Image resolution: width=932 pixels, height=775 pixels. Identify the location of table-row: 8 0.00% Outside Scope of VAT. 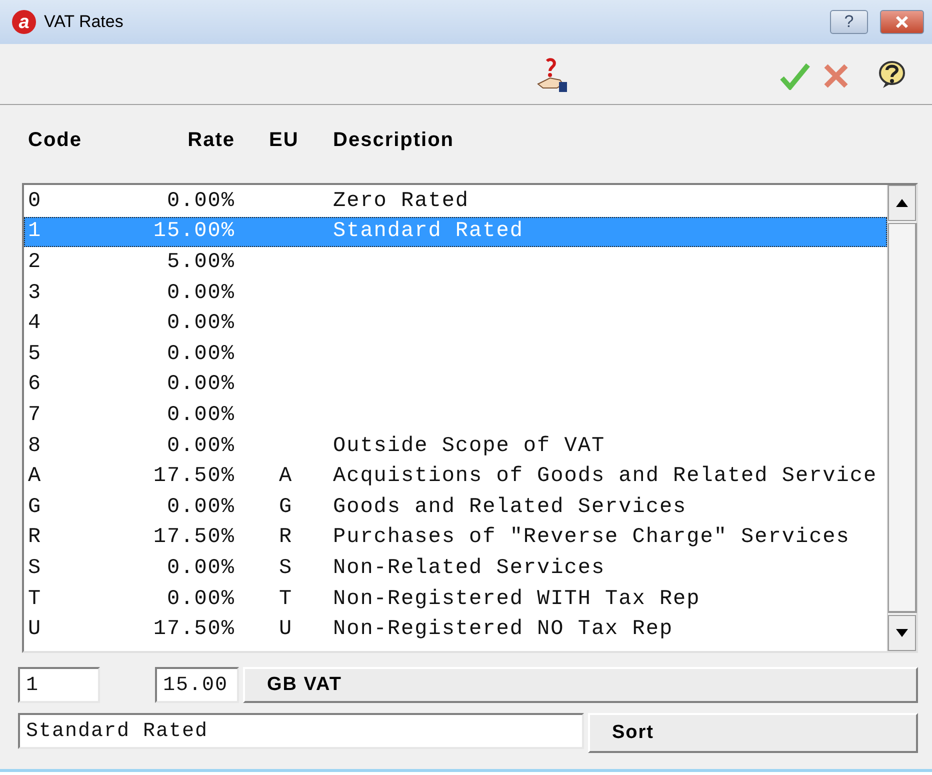
(455, 446).